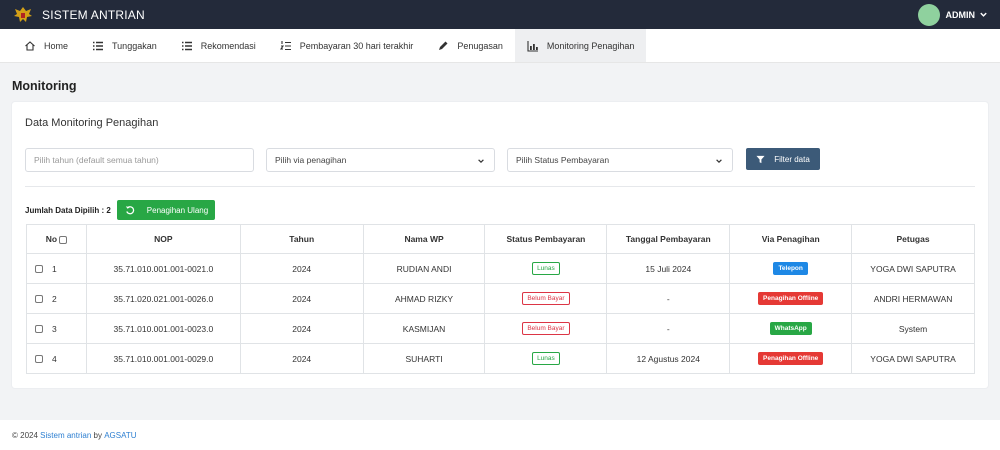 The width and height of the screenshot is (1000, 450). What do you see at coordinates (301, 239) in the screenshot?
I see `header-tahun: Tahun` at bounding box center [301, 239].